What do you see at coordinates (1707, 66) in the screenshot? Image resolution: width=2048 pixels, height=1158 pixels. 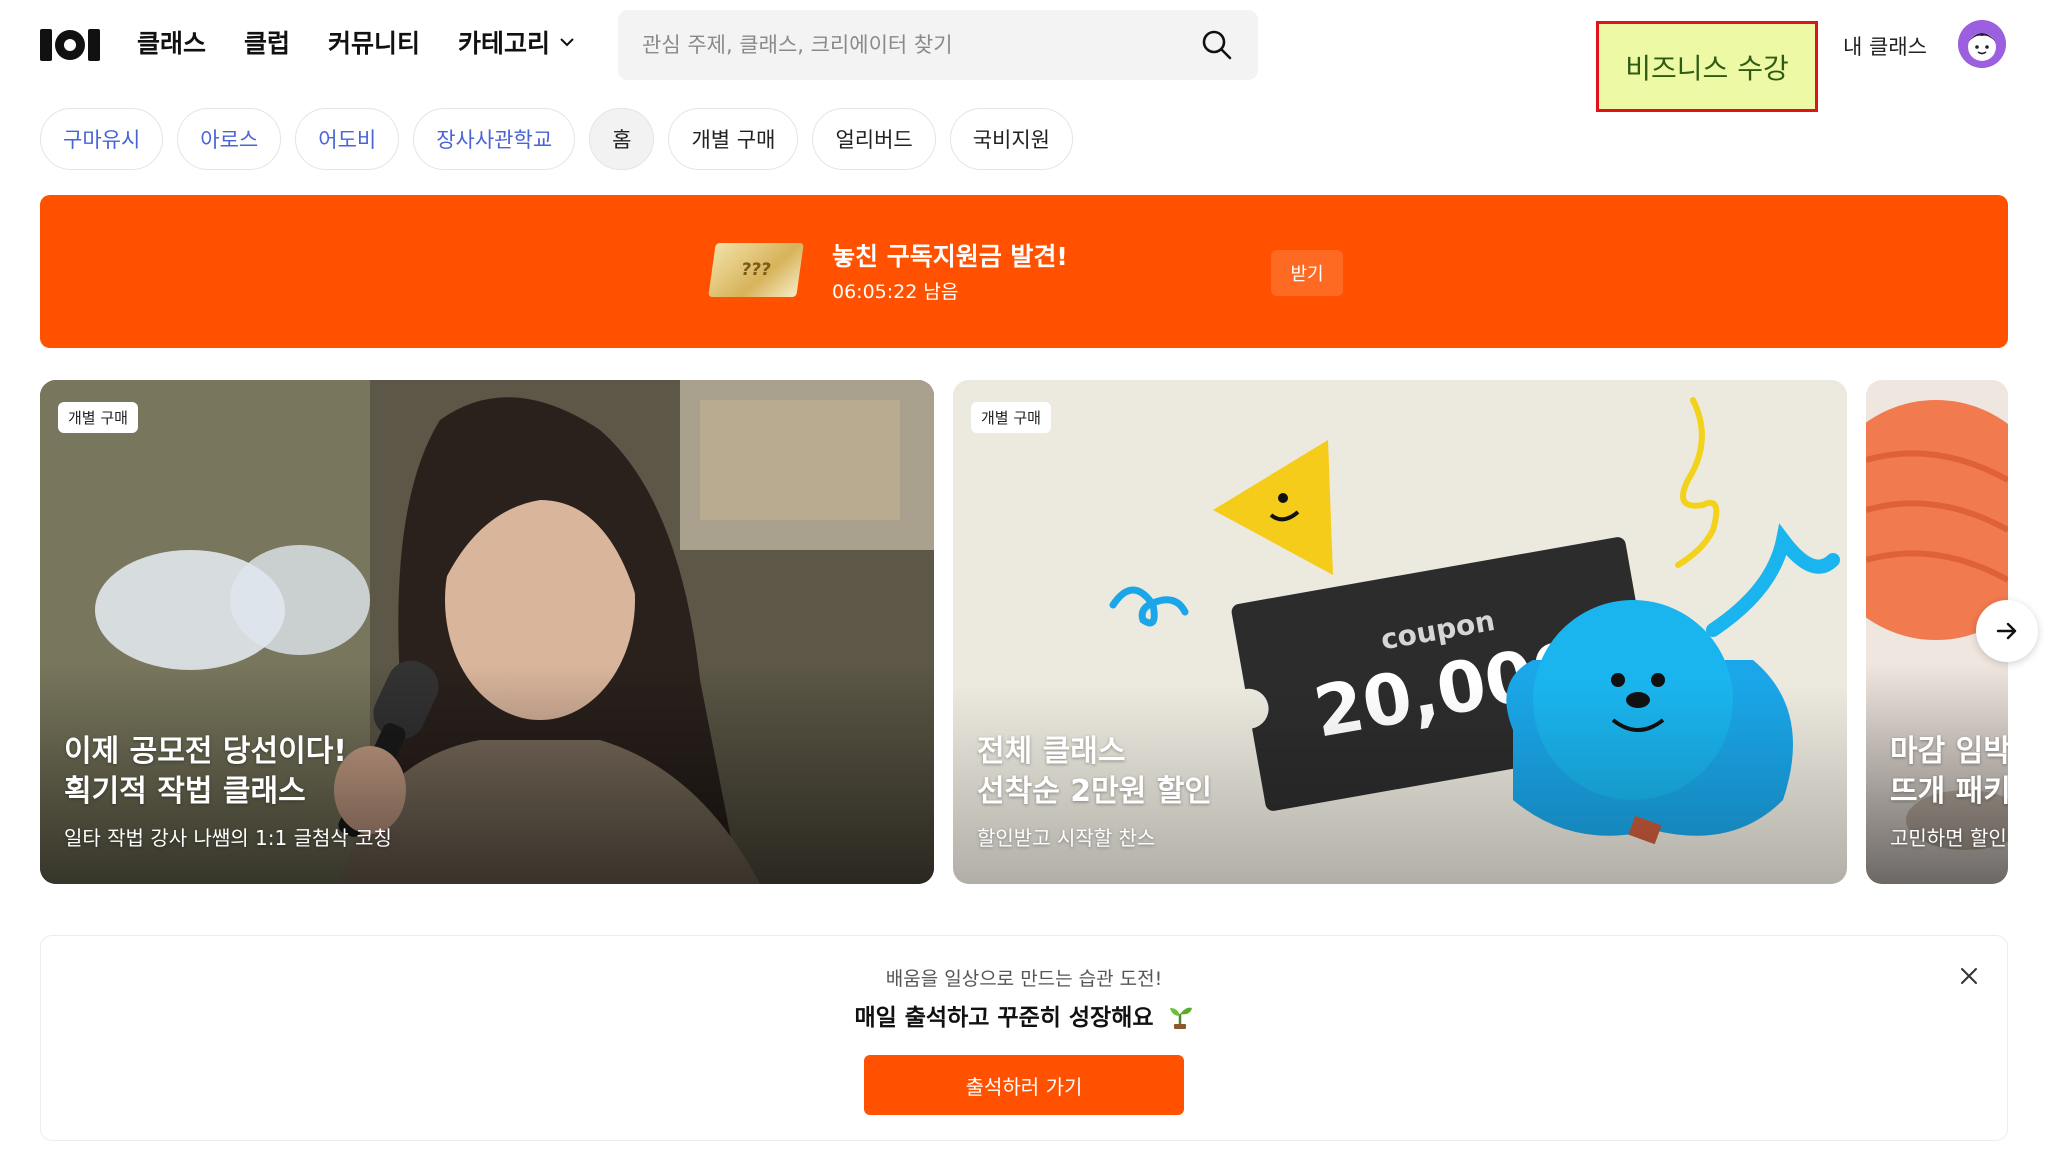 I see `business-button: 비즈니스 수강` at bounding box center [1707, 66].